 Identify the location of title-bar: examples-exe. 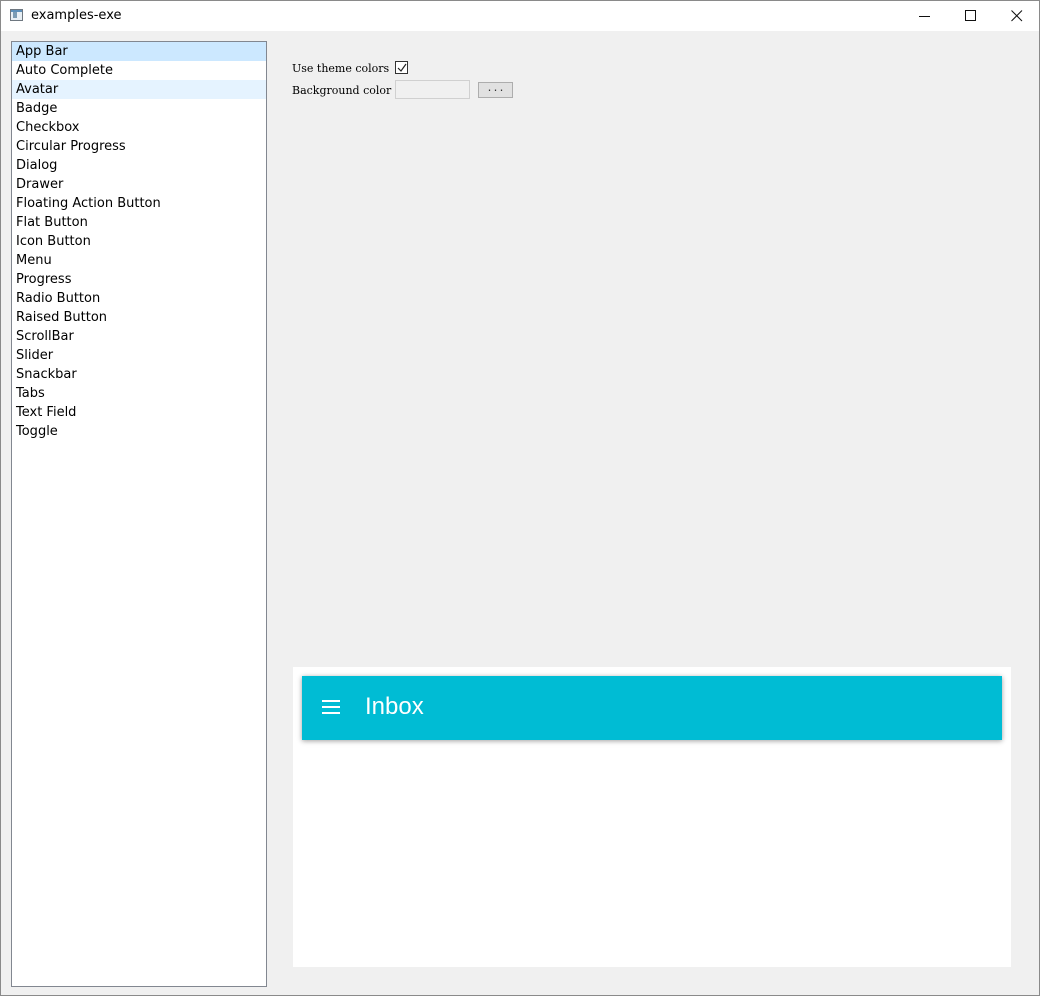
(520, 16).